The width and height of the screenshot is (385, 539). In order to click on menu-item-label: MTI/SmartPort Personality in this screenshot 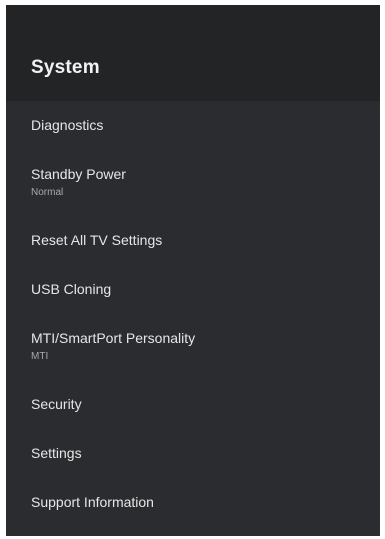, I will do `click(113, 338)`.